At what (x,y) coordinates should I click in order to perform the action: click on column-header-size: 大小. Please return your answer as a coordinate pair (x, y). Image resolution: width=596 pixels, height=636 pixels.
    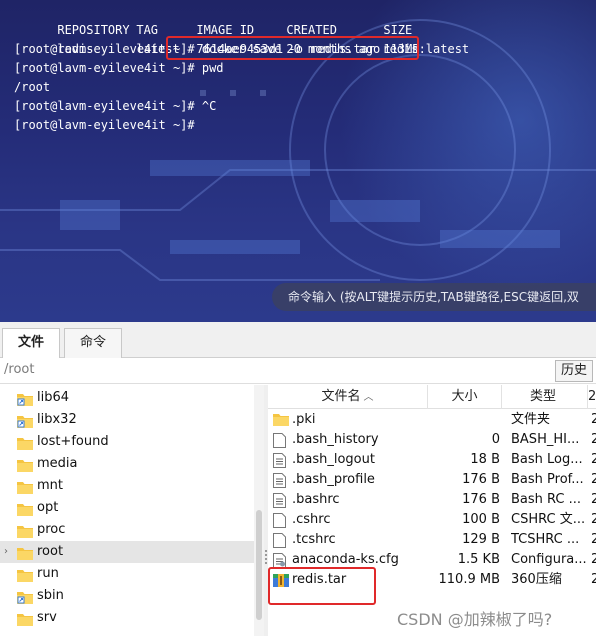
    Looking at the image, I should click on (465, 397).